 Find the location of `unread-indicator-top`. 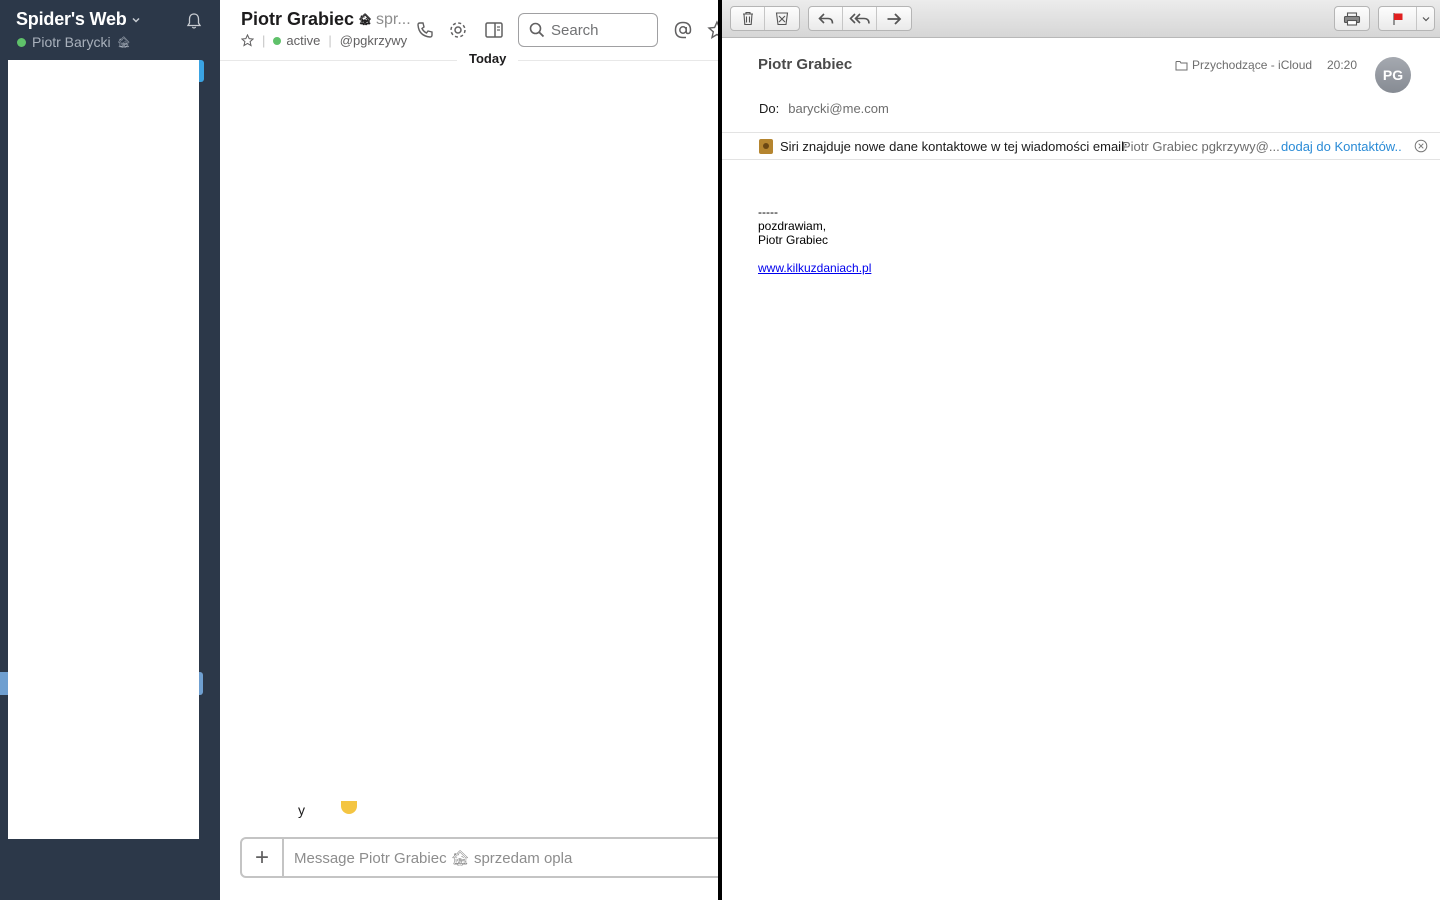

unread-indicator-top is located at coordinates (201, 71).